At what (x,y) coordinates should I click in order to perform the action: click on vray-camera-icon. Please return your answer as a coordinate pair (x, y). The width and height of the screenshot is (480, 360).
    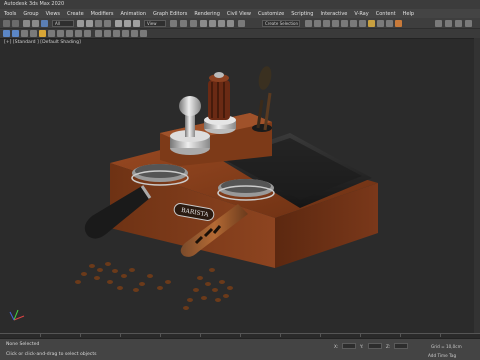
    Looking at the image, I should click on (87, 33).